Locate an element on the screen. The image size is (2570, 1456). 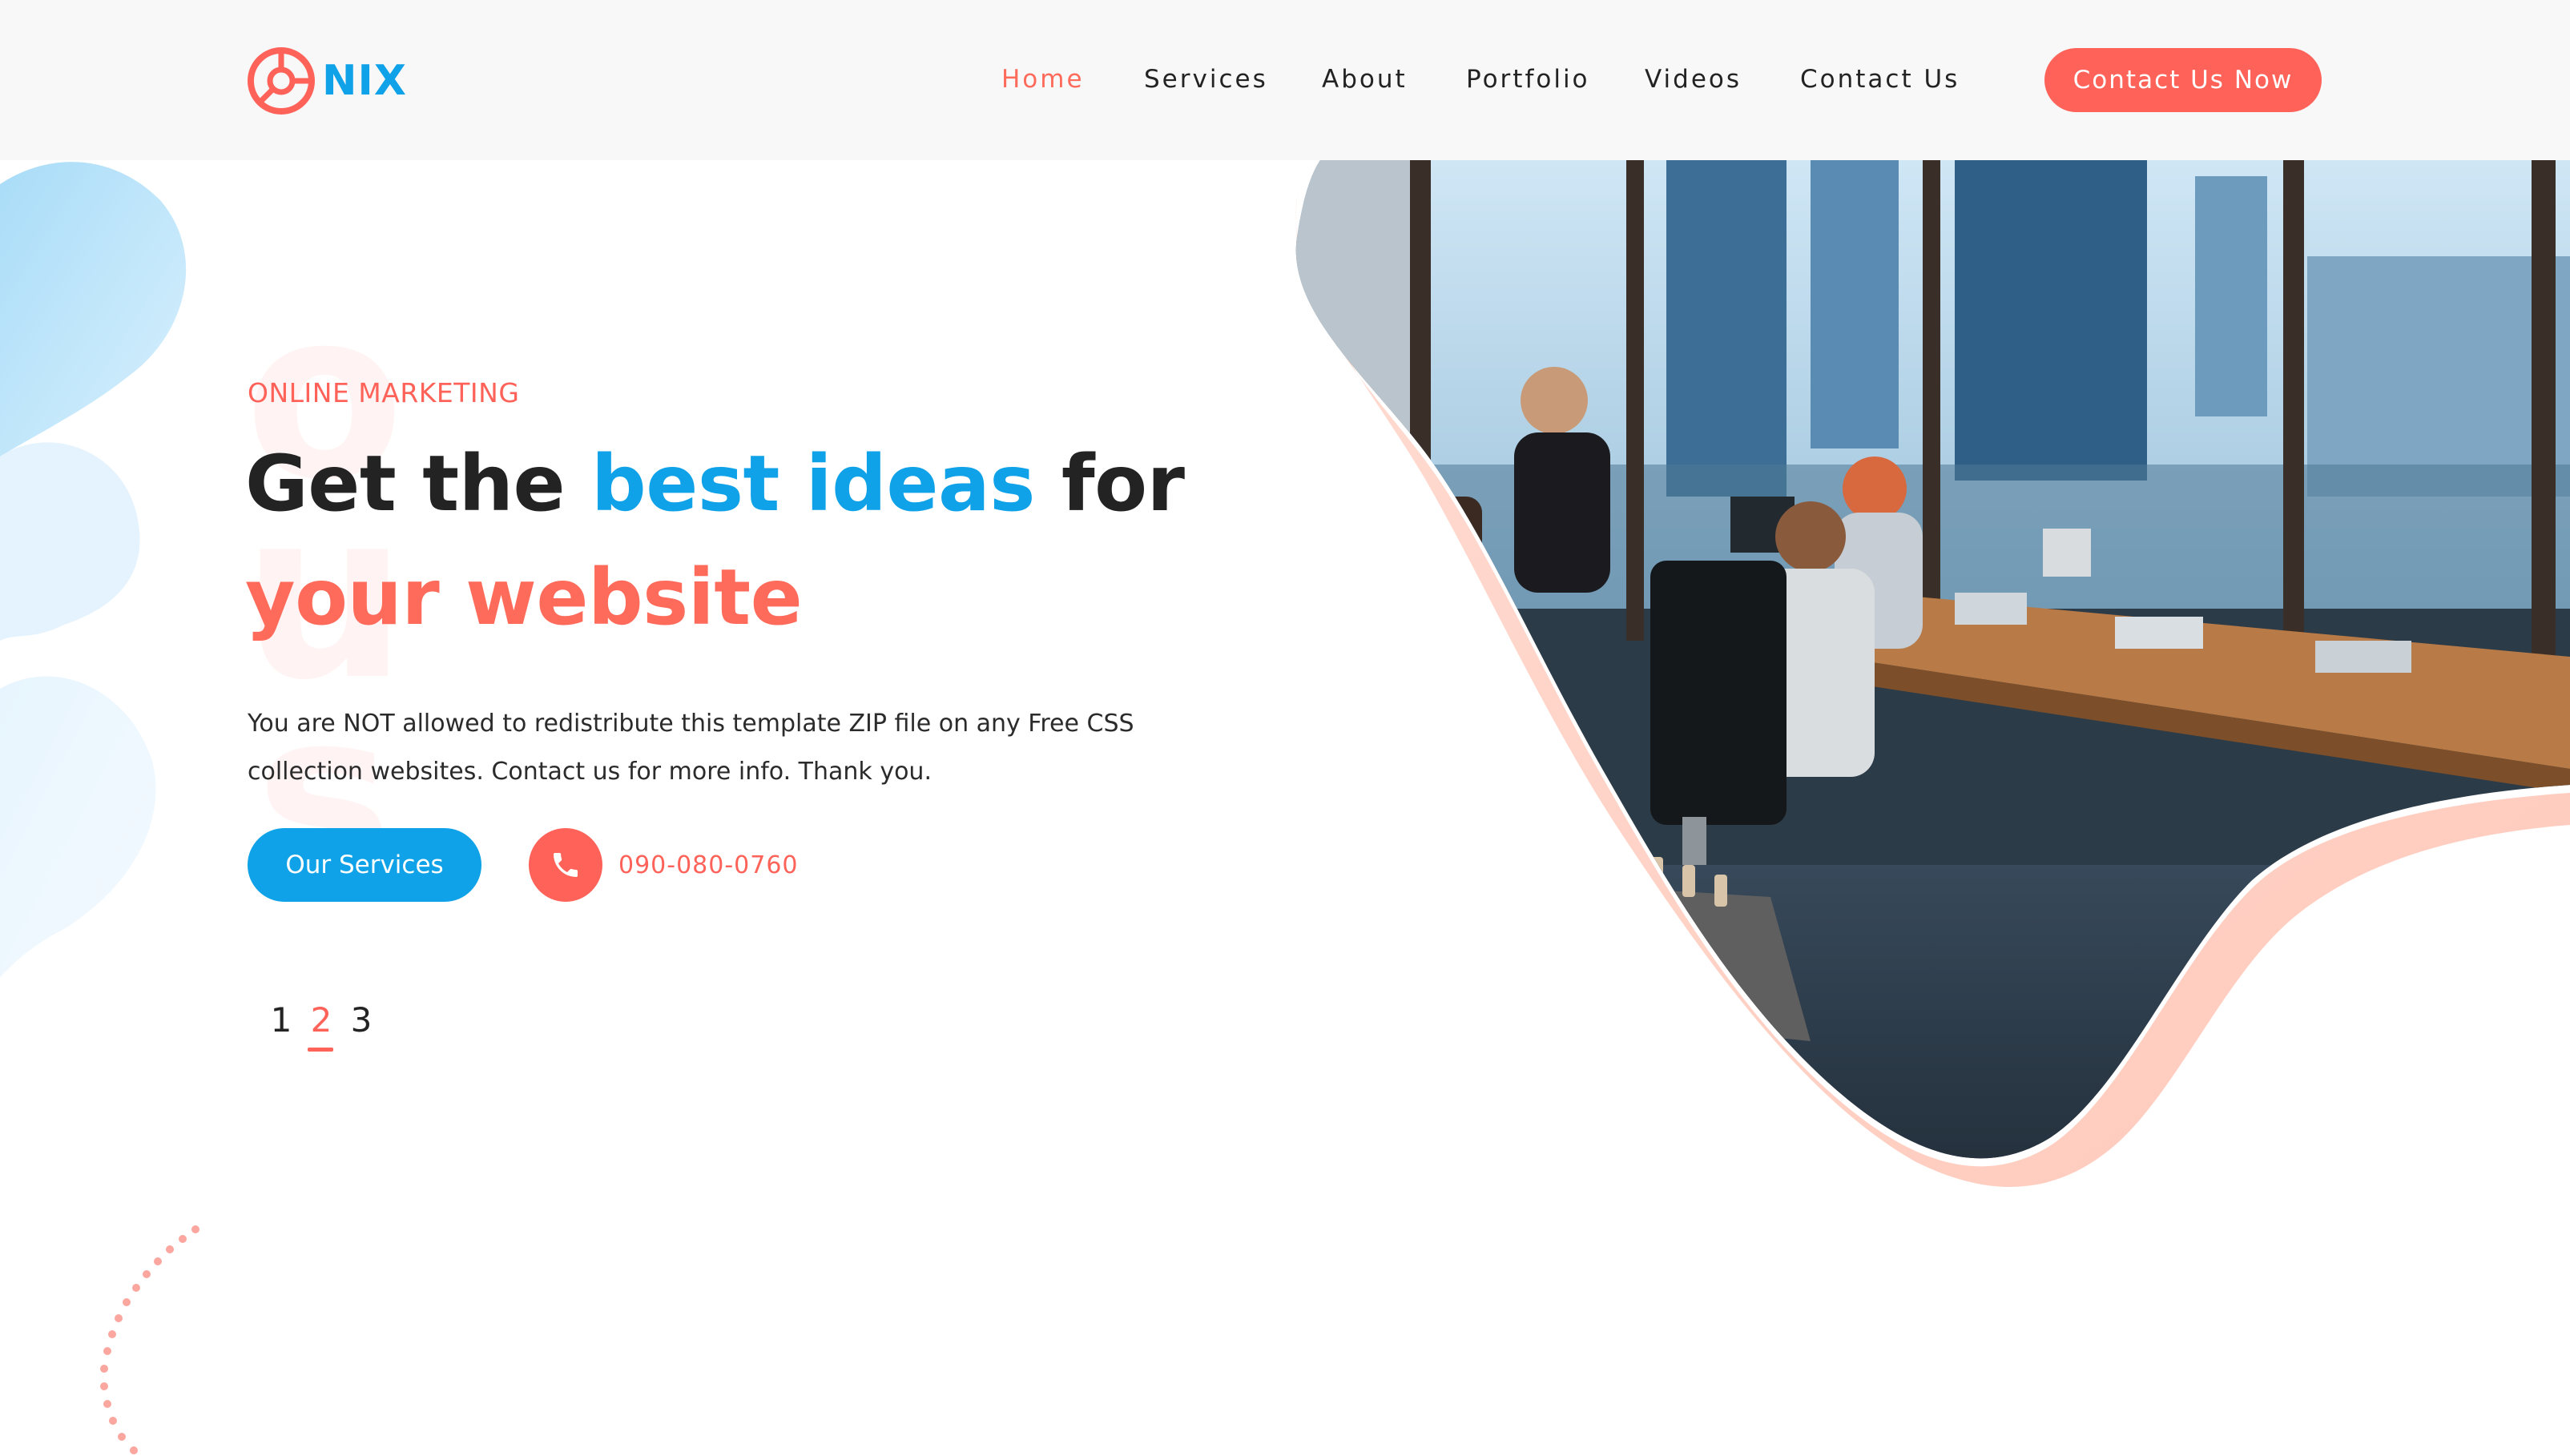
nav-item-contact-us: Contact Us is located at coordinates (1880, 79).